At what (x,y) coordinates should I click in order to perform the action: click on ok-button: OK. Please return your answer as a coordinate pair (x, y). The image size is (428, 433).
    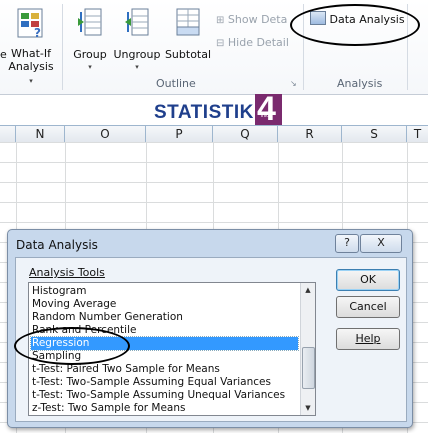
    Looking at the image, I should click on (368, 280).